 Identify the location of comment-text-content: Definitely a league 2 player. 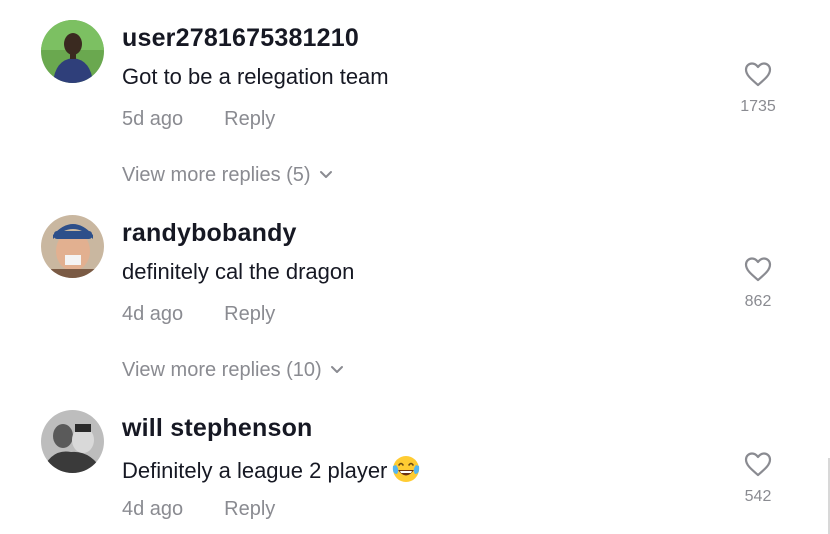
(255, 470).